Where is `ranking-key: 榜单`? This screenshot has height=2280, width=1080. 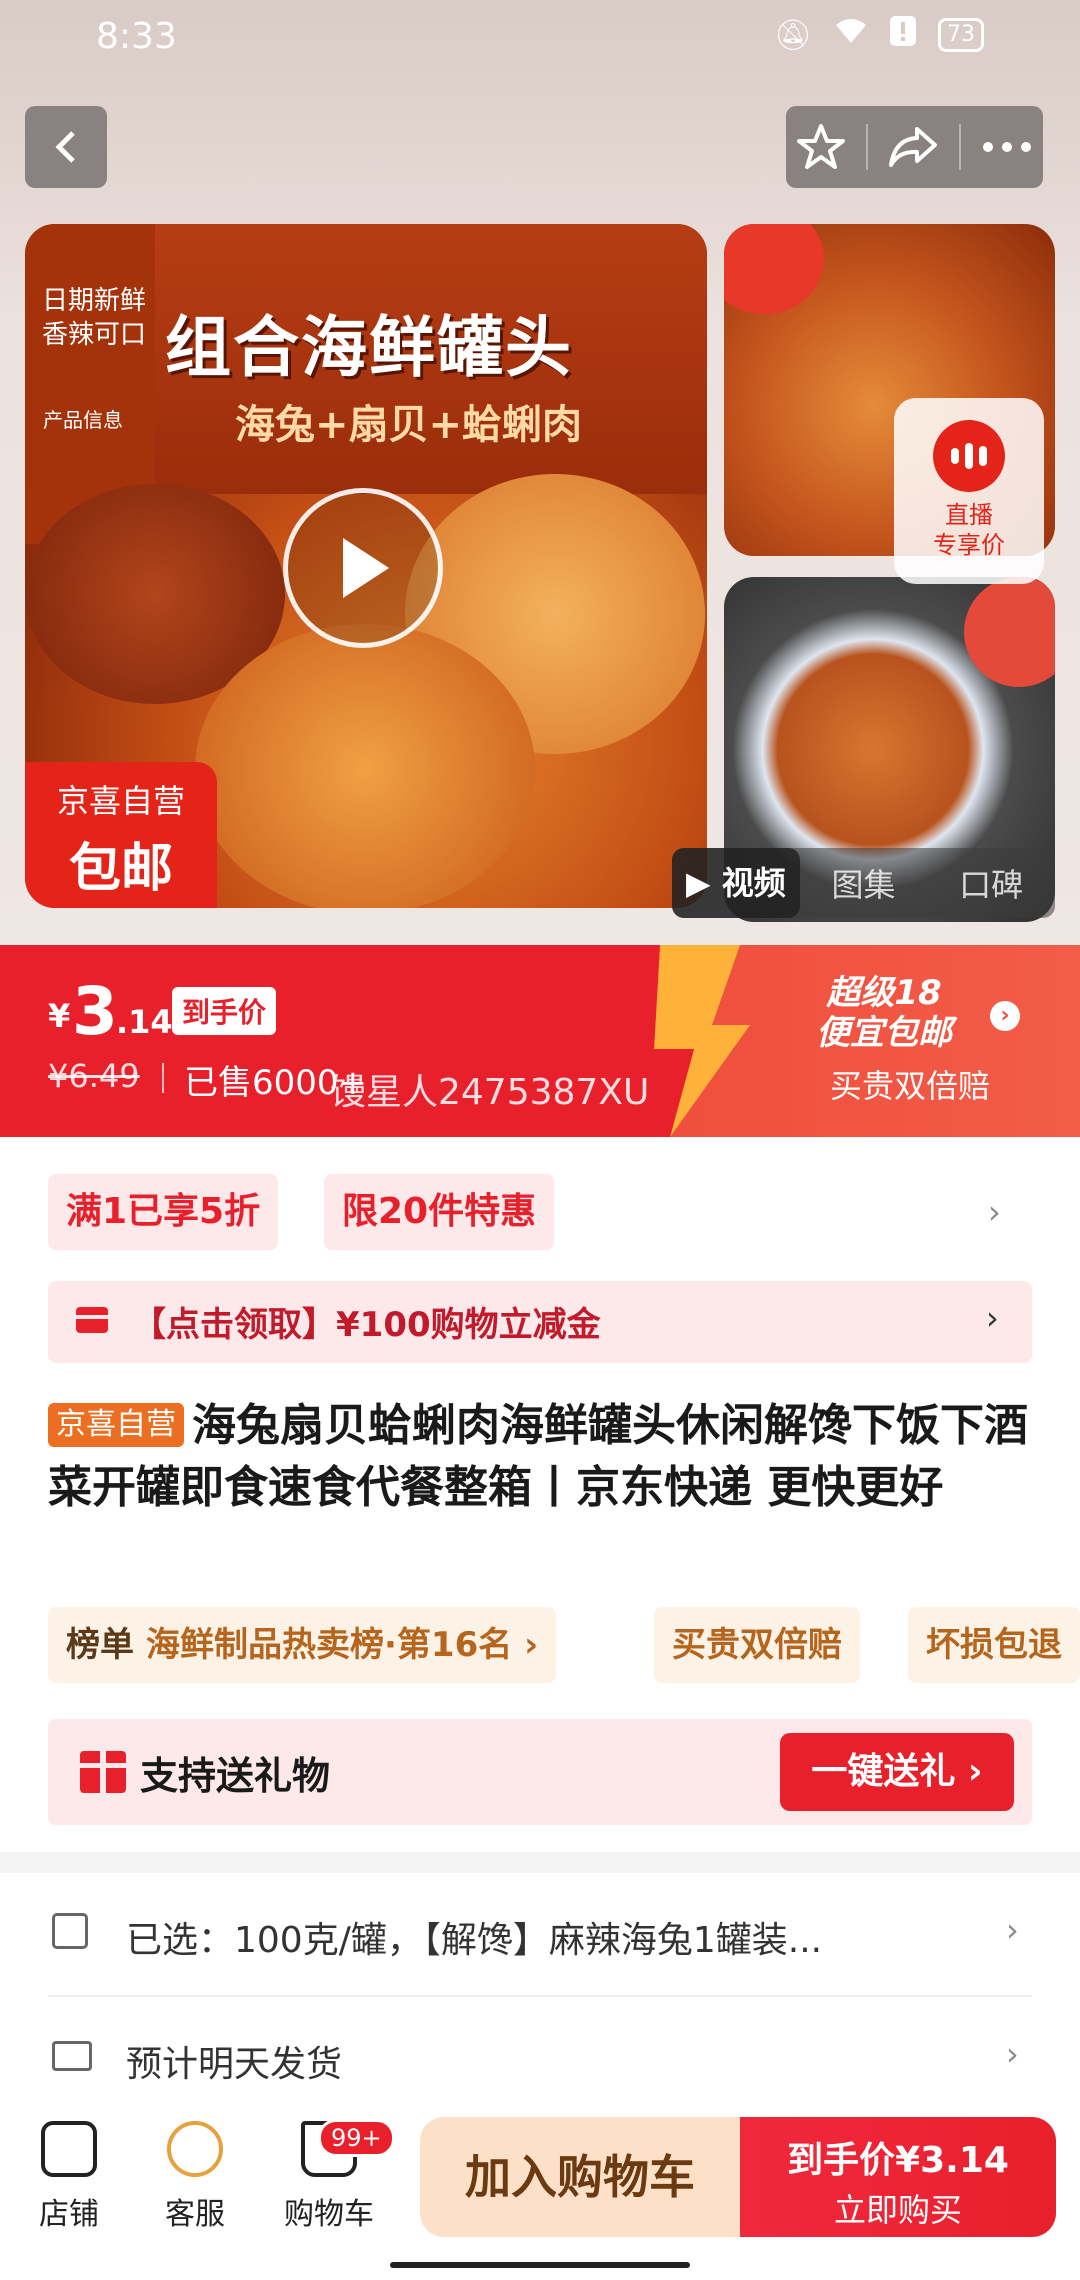 ranking-key: 榜单 is located at coordinates (100, 1645).